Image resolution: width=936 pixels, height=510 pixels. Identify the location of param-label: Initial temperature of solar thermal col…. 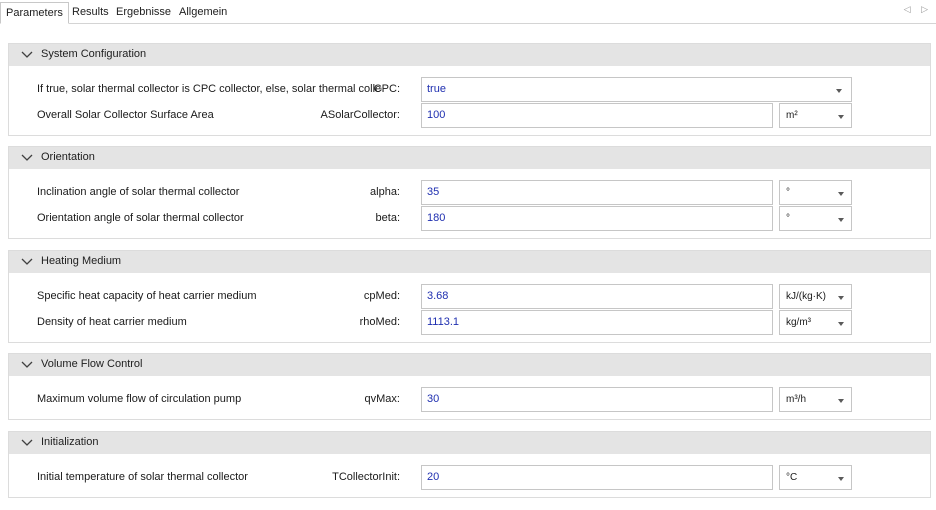
(142, 477).